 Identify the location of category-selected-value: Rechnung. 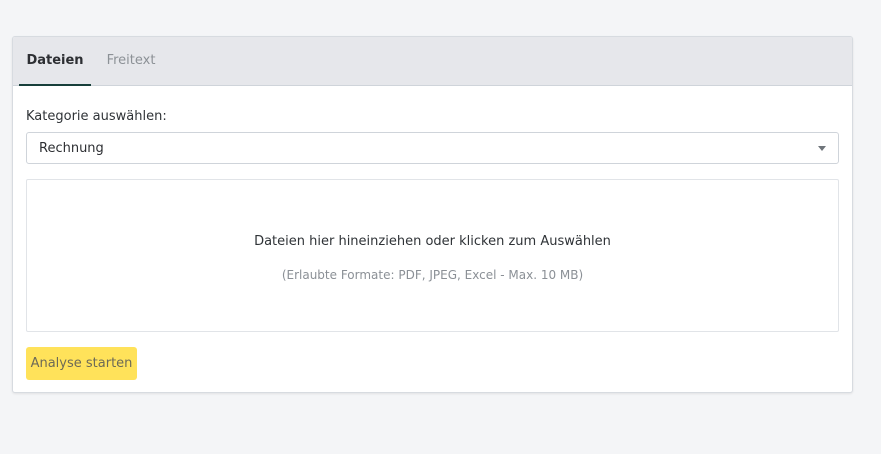
(71, 148).